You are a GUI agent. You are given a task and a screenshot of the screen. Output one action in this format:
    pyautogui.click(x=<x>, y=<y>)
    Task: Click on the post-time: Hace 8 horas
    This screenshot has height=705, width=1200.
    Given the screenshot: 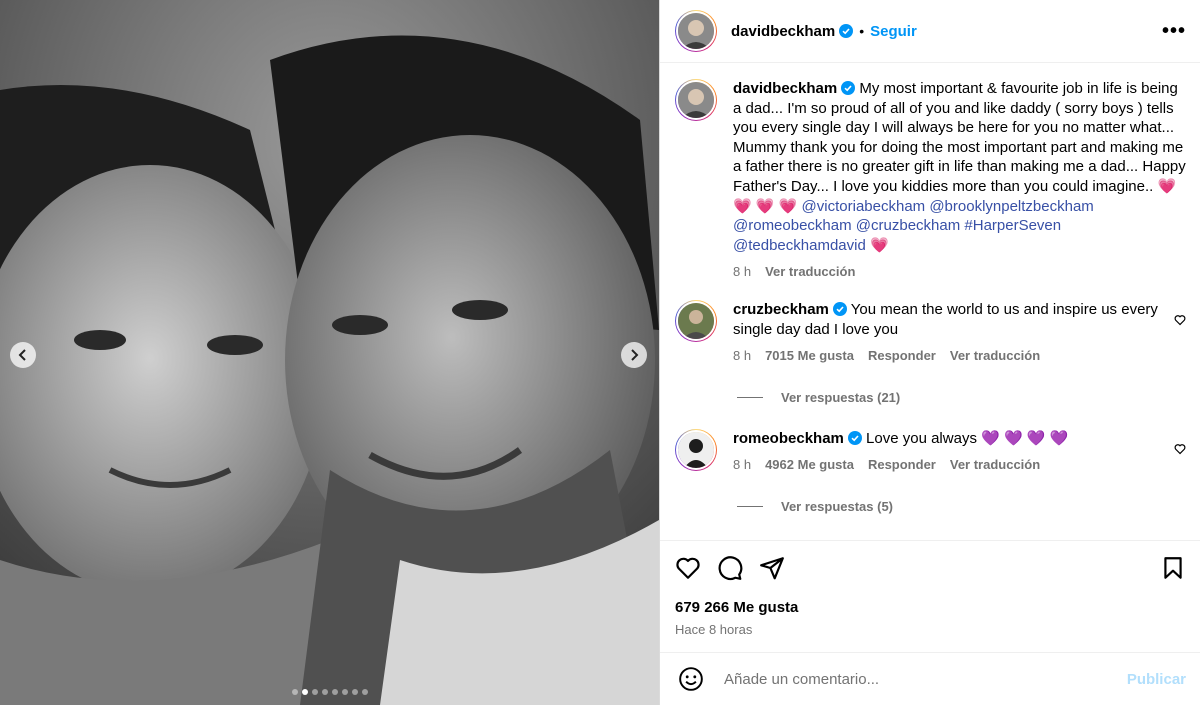 What is the action you would take?
    pyautogui.click(x=714, y=629)
    